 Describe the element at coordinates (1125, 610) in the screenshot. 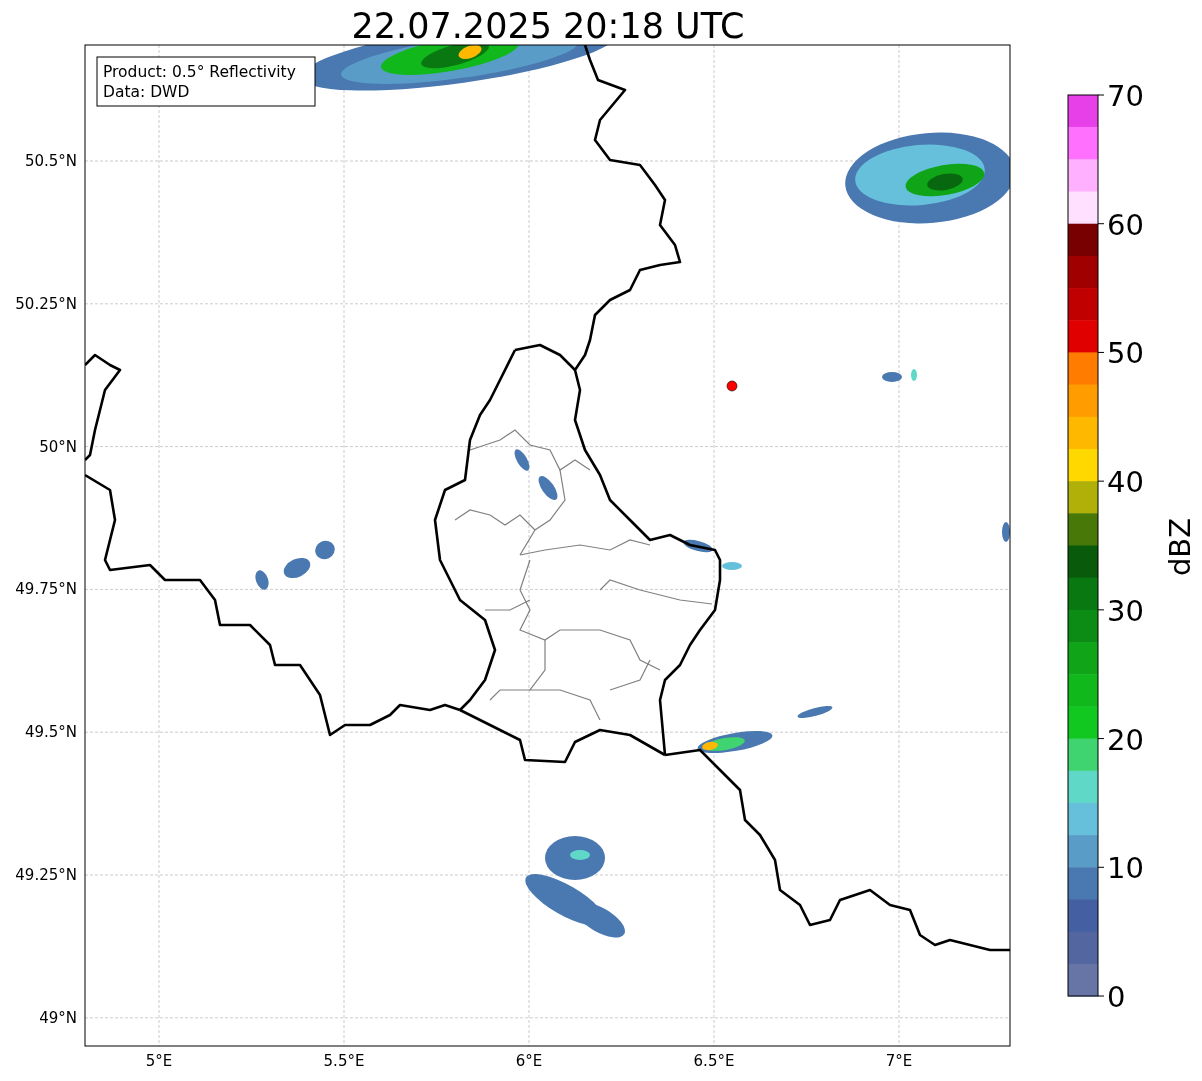

I see `colorbar-tick-label: 30` at that location.